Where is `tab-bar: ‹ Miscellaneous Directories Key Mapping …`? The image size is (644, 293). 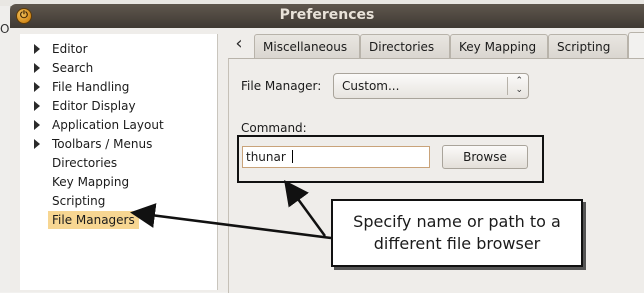 tab-bar: ‹ Miscellaneous Directories Key Mapping … is located at coordinates (435, 45).